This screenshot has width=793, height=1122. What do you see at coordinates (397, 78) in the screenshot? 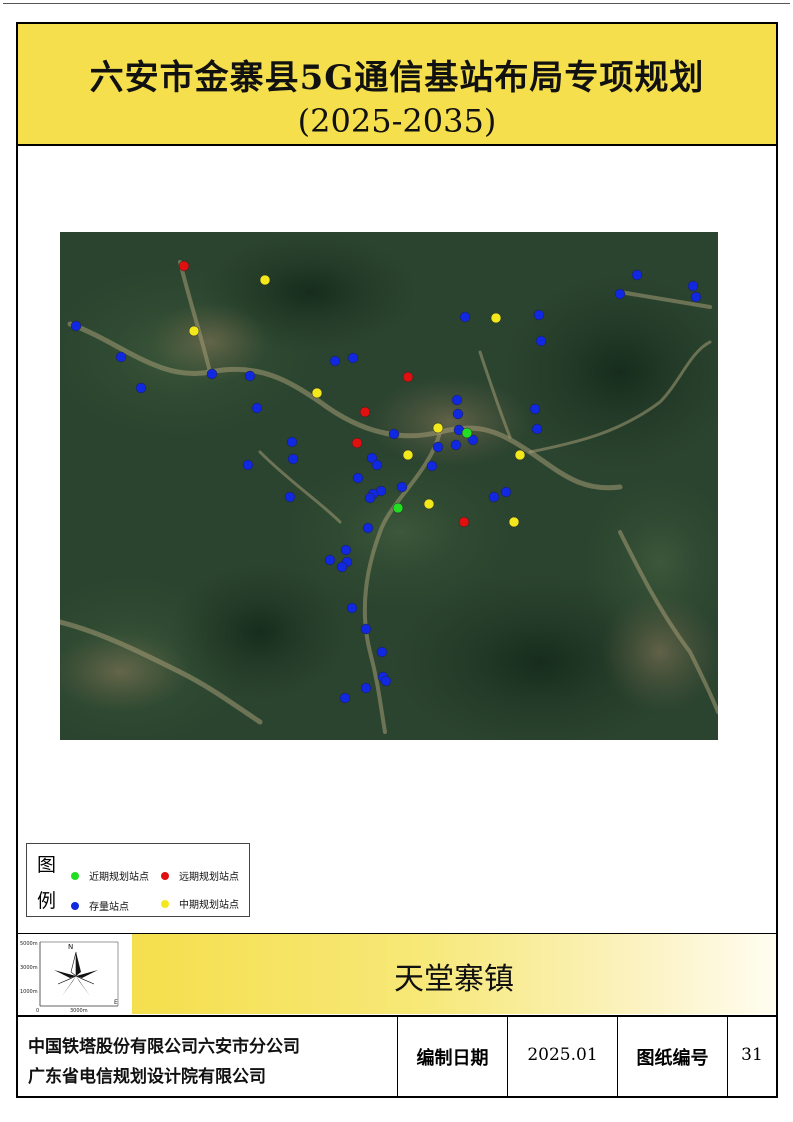
I see `page-title: 六安市金寨县5G通信基站布局专项规划` at bounding box center [397, 78].